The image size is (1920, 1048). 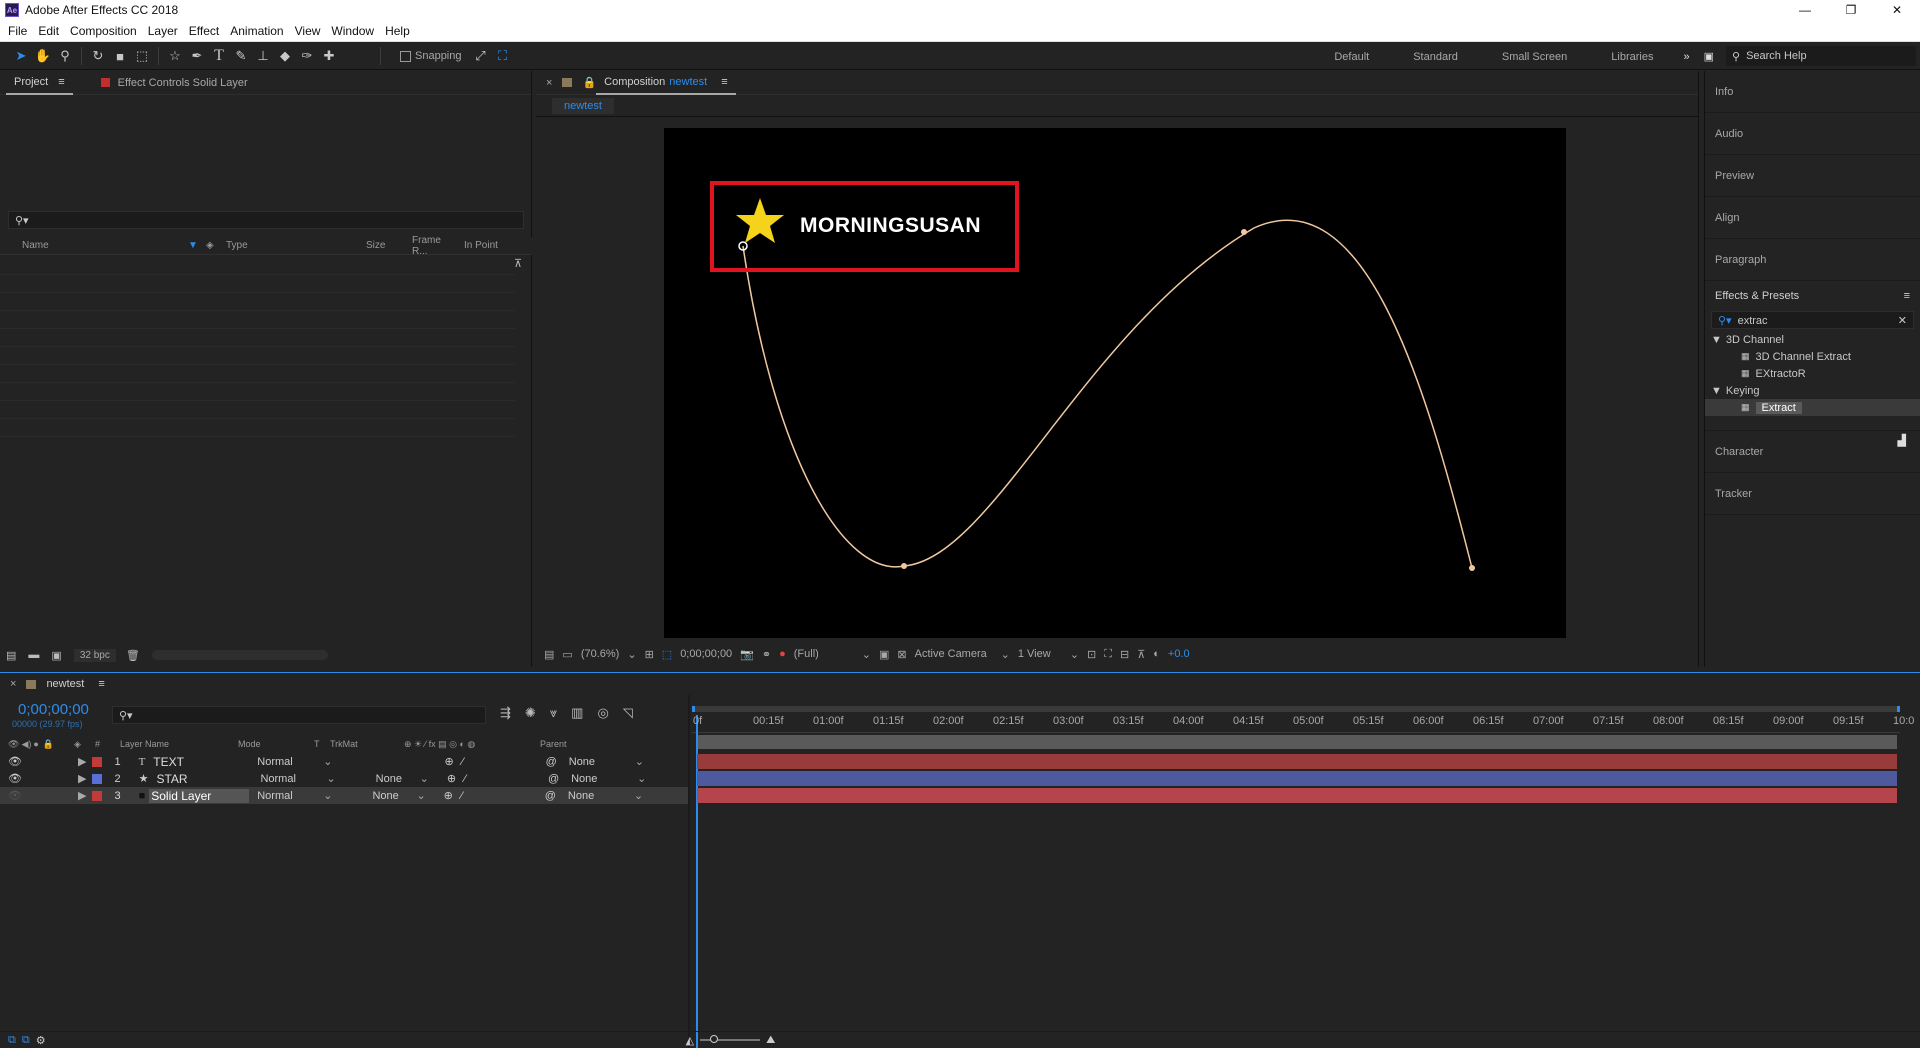 I want to click on workspace-standard: Standard, so click(x=1435, y=57).